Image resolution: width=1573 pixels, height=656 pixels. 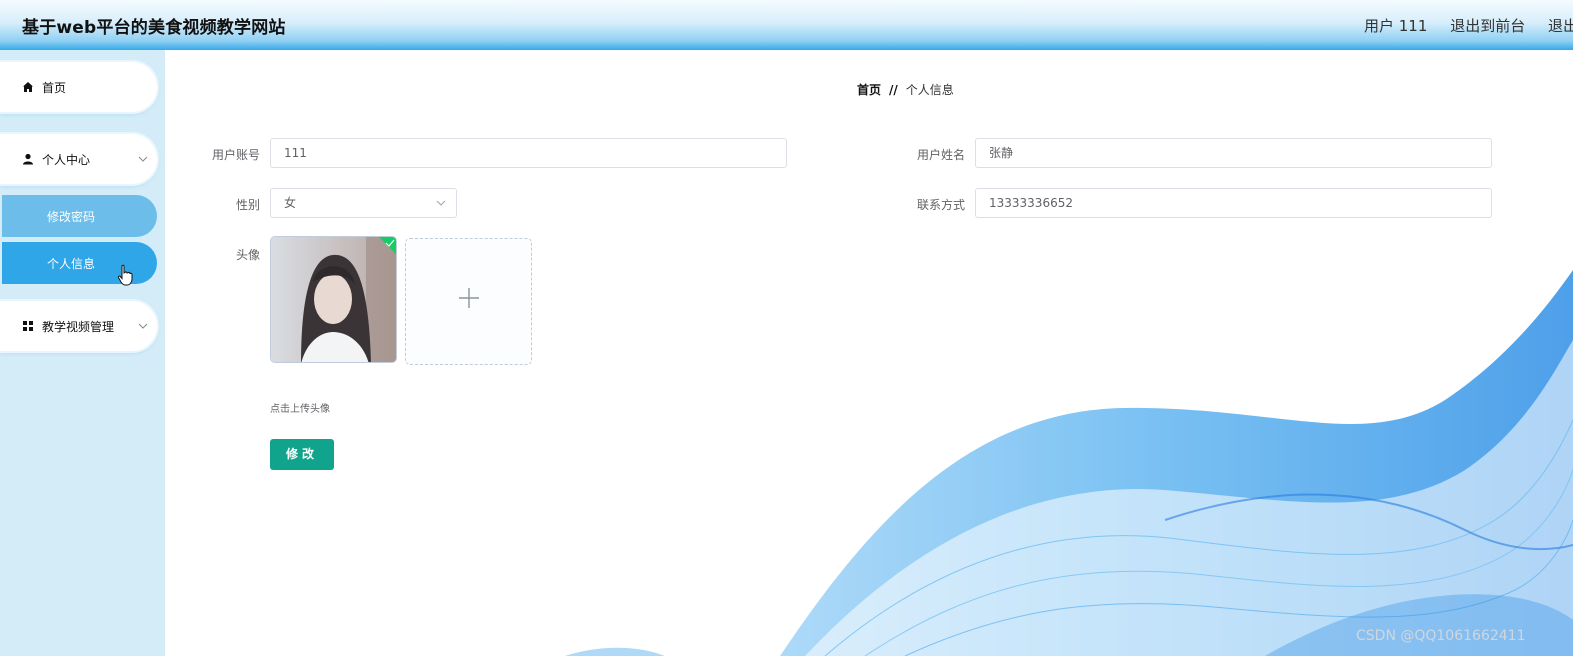 I want to click on header-actions: 用户 111 退出到前台 退出, so click(x=1468, y=25).